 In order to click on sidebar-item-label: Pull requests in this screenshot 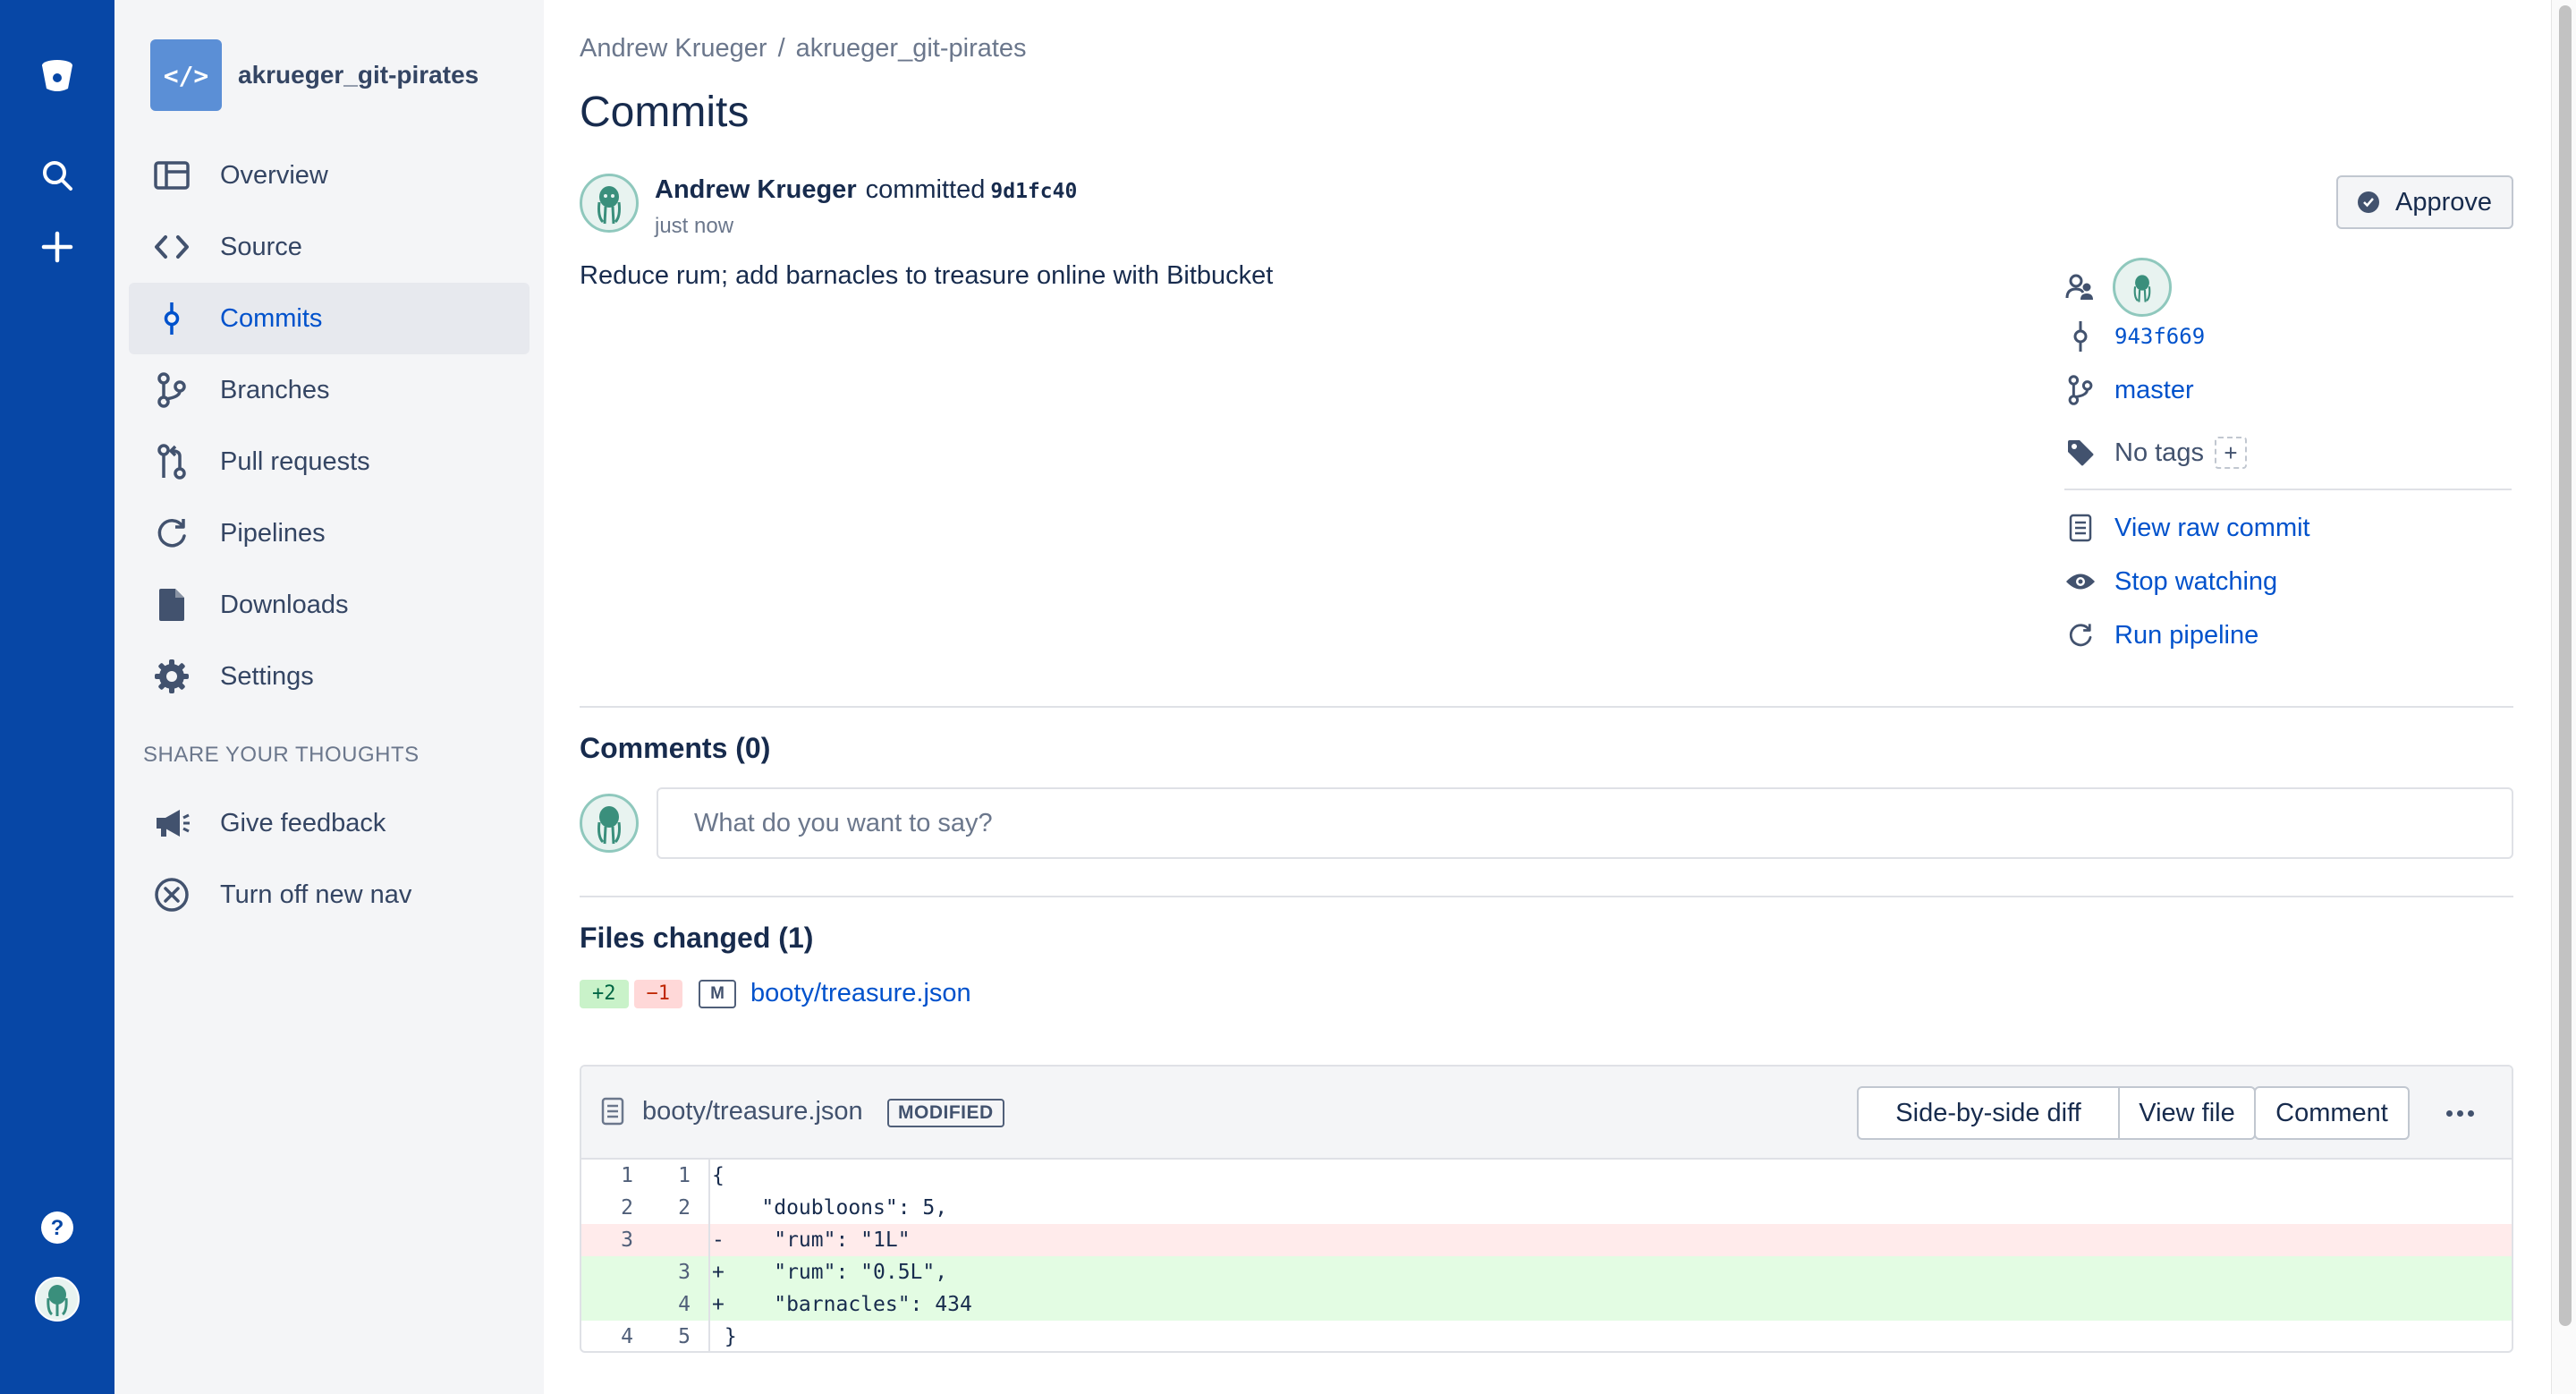, I will do `click(295, 461)`.